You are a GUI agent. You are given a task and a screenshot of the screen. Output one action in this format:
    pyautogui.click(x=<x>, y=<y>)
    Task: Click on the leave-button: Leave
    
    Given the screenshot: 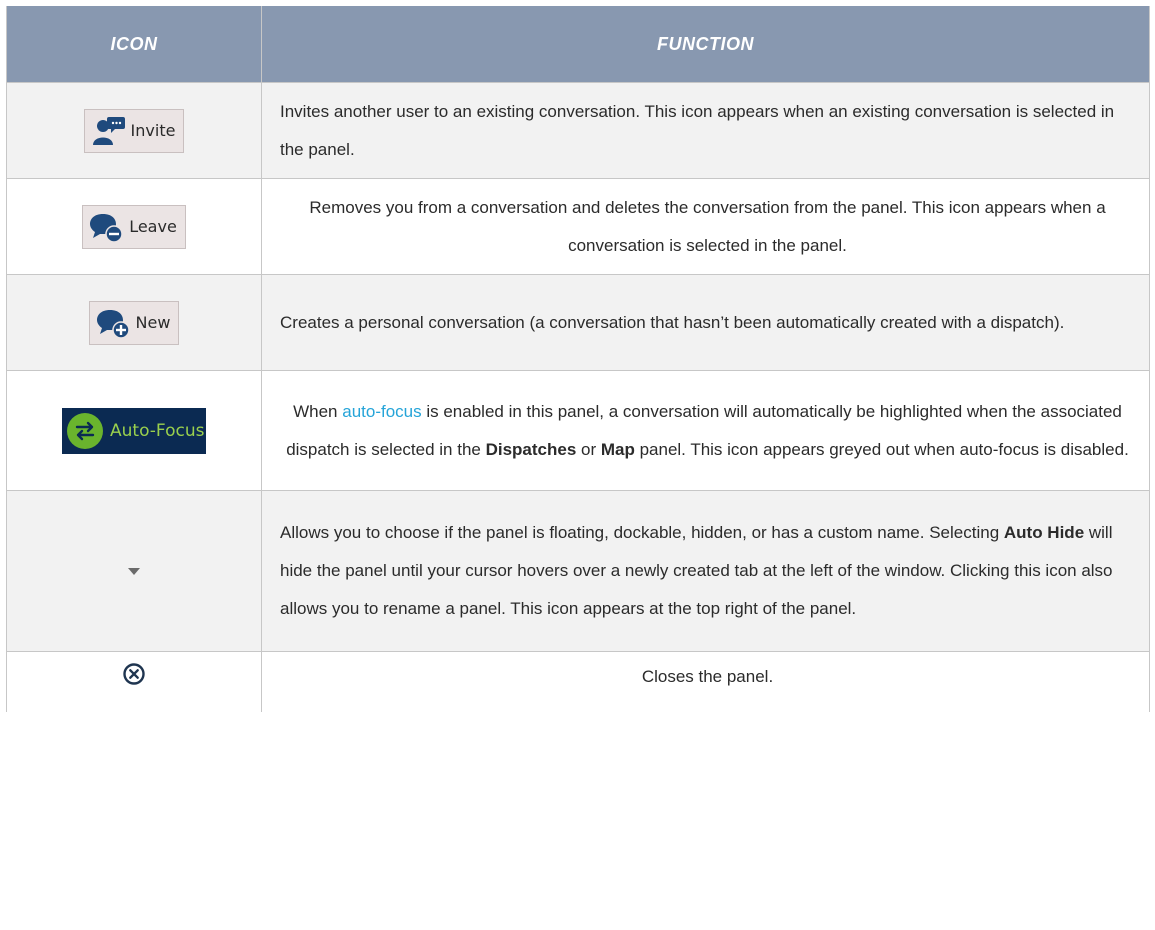 What is the action you would take?
    pyautogui.click(x=134, y=226)
    